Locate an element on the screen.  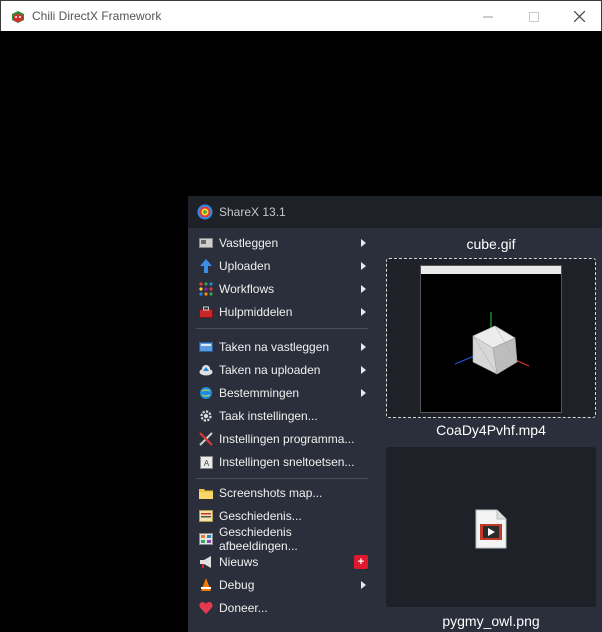
news-badge: + is located at coordinates (361, 562).